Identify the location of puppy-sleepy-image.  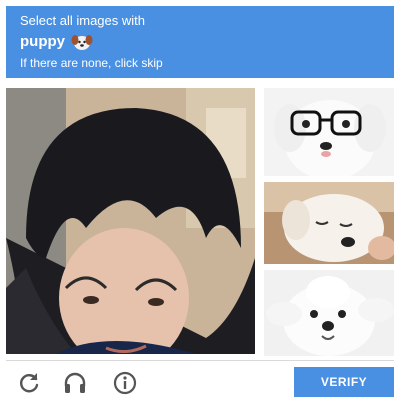
(329, 223).